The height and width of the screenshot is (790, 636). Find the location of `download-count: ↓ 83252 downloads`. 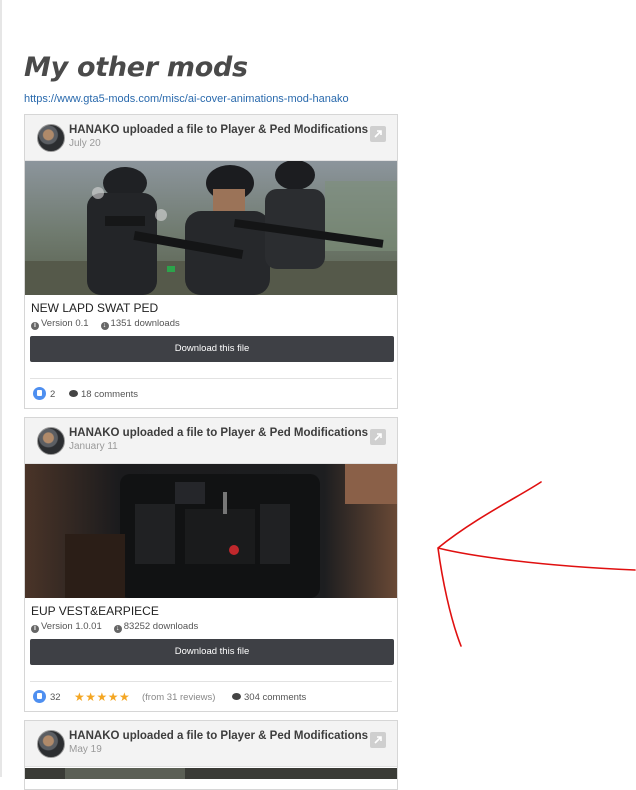

download-count: ↓ 83252 downloads is located at coordinates (155, 627).